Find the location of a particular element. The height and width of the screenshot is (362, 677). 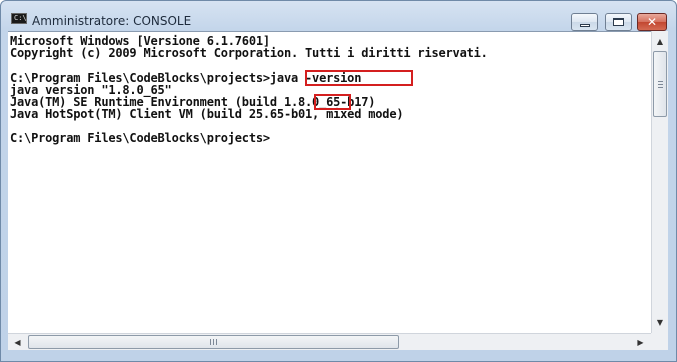

maximize-button is located at coordinates (618, 22).